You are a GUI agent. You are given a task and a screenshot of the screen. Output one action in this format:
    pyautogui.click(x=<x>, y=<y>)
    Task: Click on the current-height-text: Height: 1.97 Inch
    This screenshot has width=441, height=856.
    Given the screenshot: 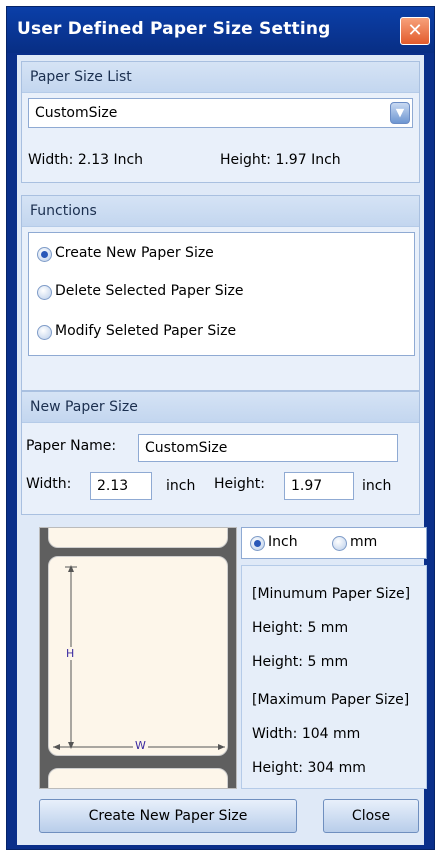 What is the action you would take?
    pyautogui.click(x=280, y=160)
    